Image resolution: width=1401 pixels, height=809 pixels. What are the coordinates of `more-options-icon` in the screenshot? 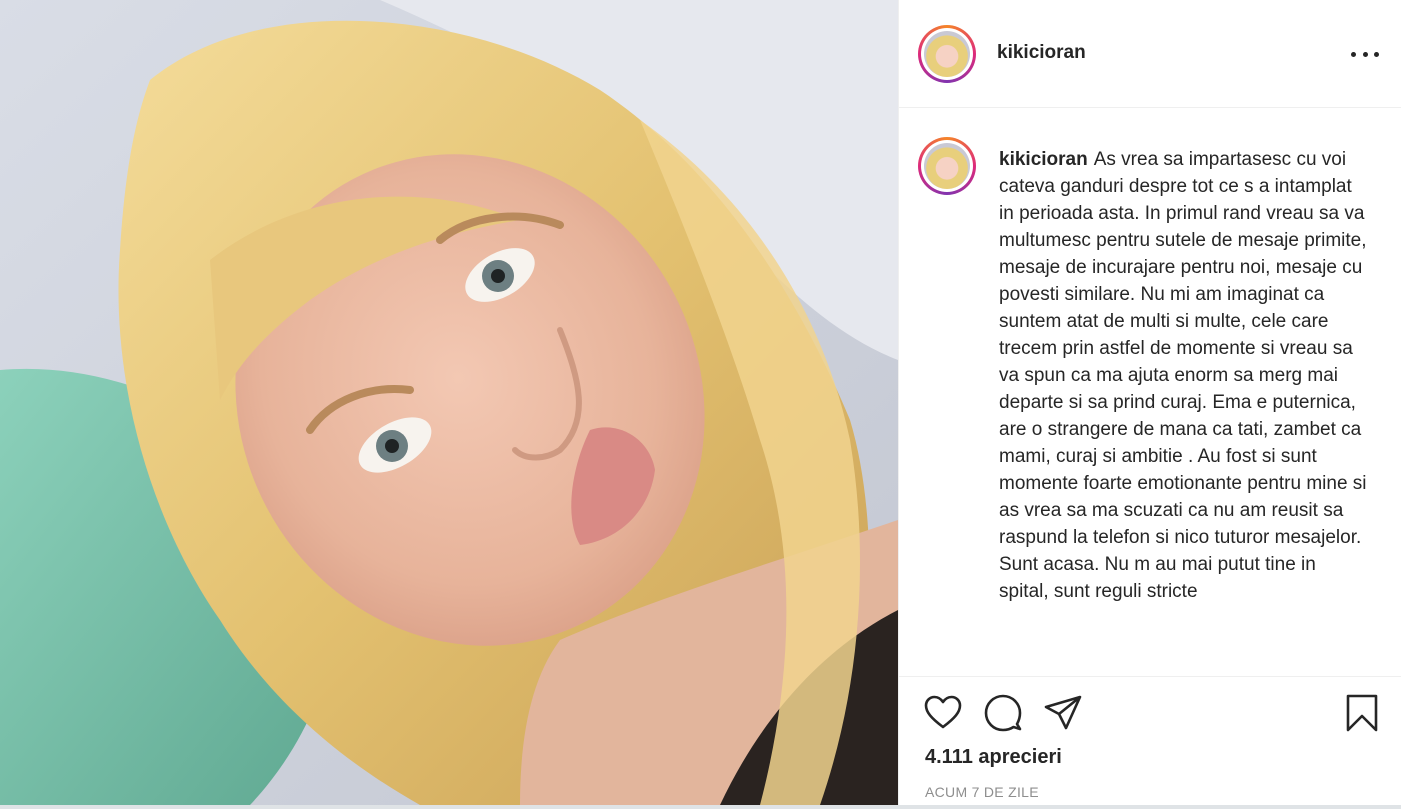 It's located at (1365, 54).